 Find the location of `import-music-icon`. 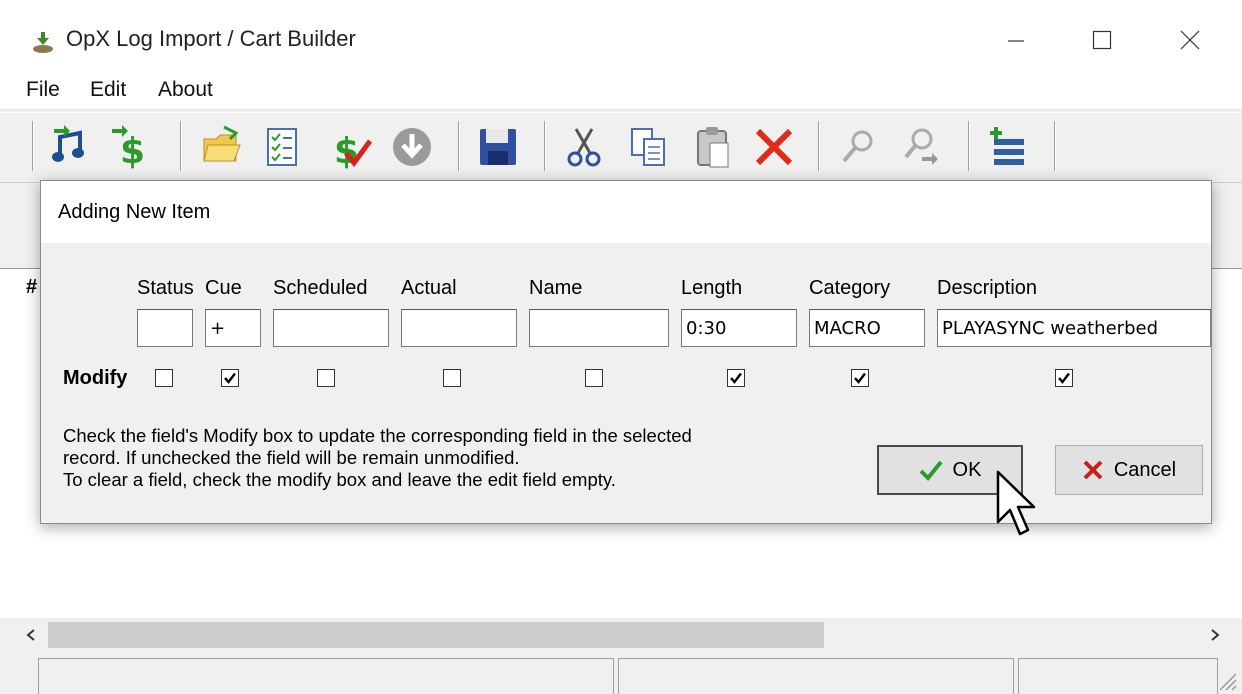

import-music-icon is located at coordinates (68, 143).